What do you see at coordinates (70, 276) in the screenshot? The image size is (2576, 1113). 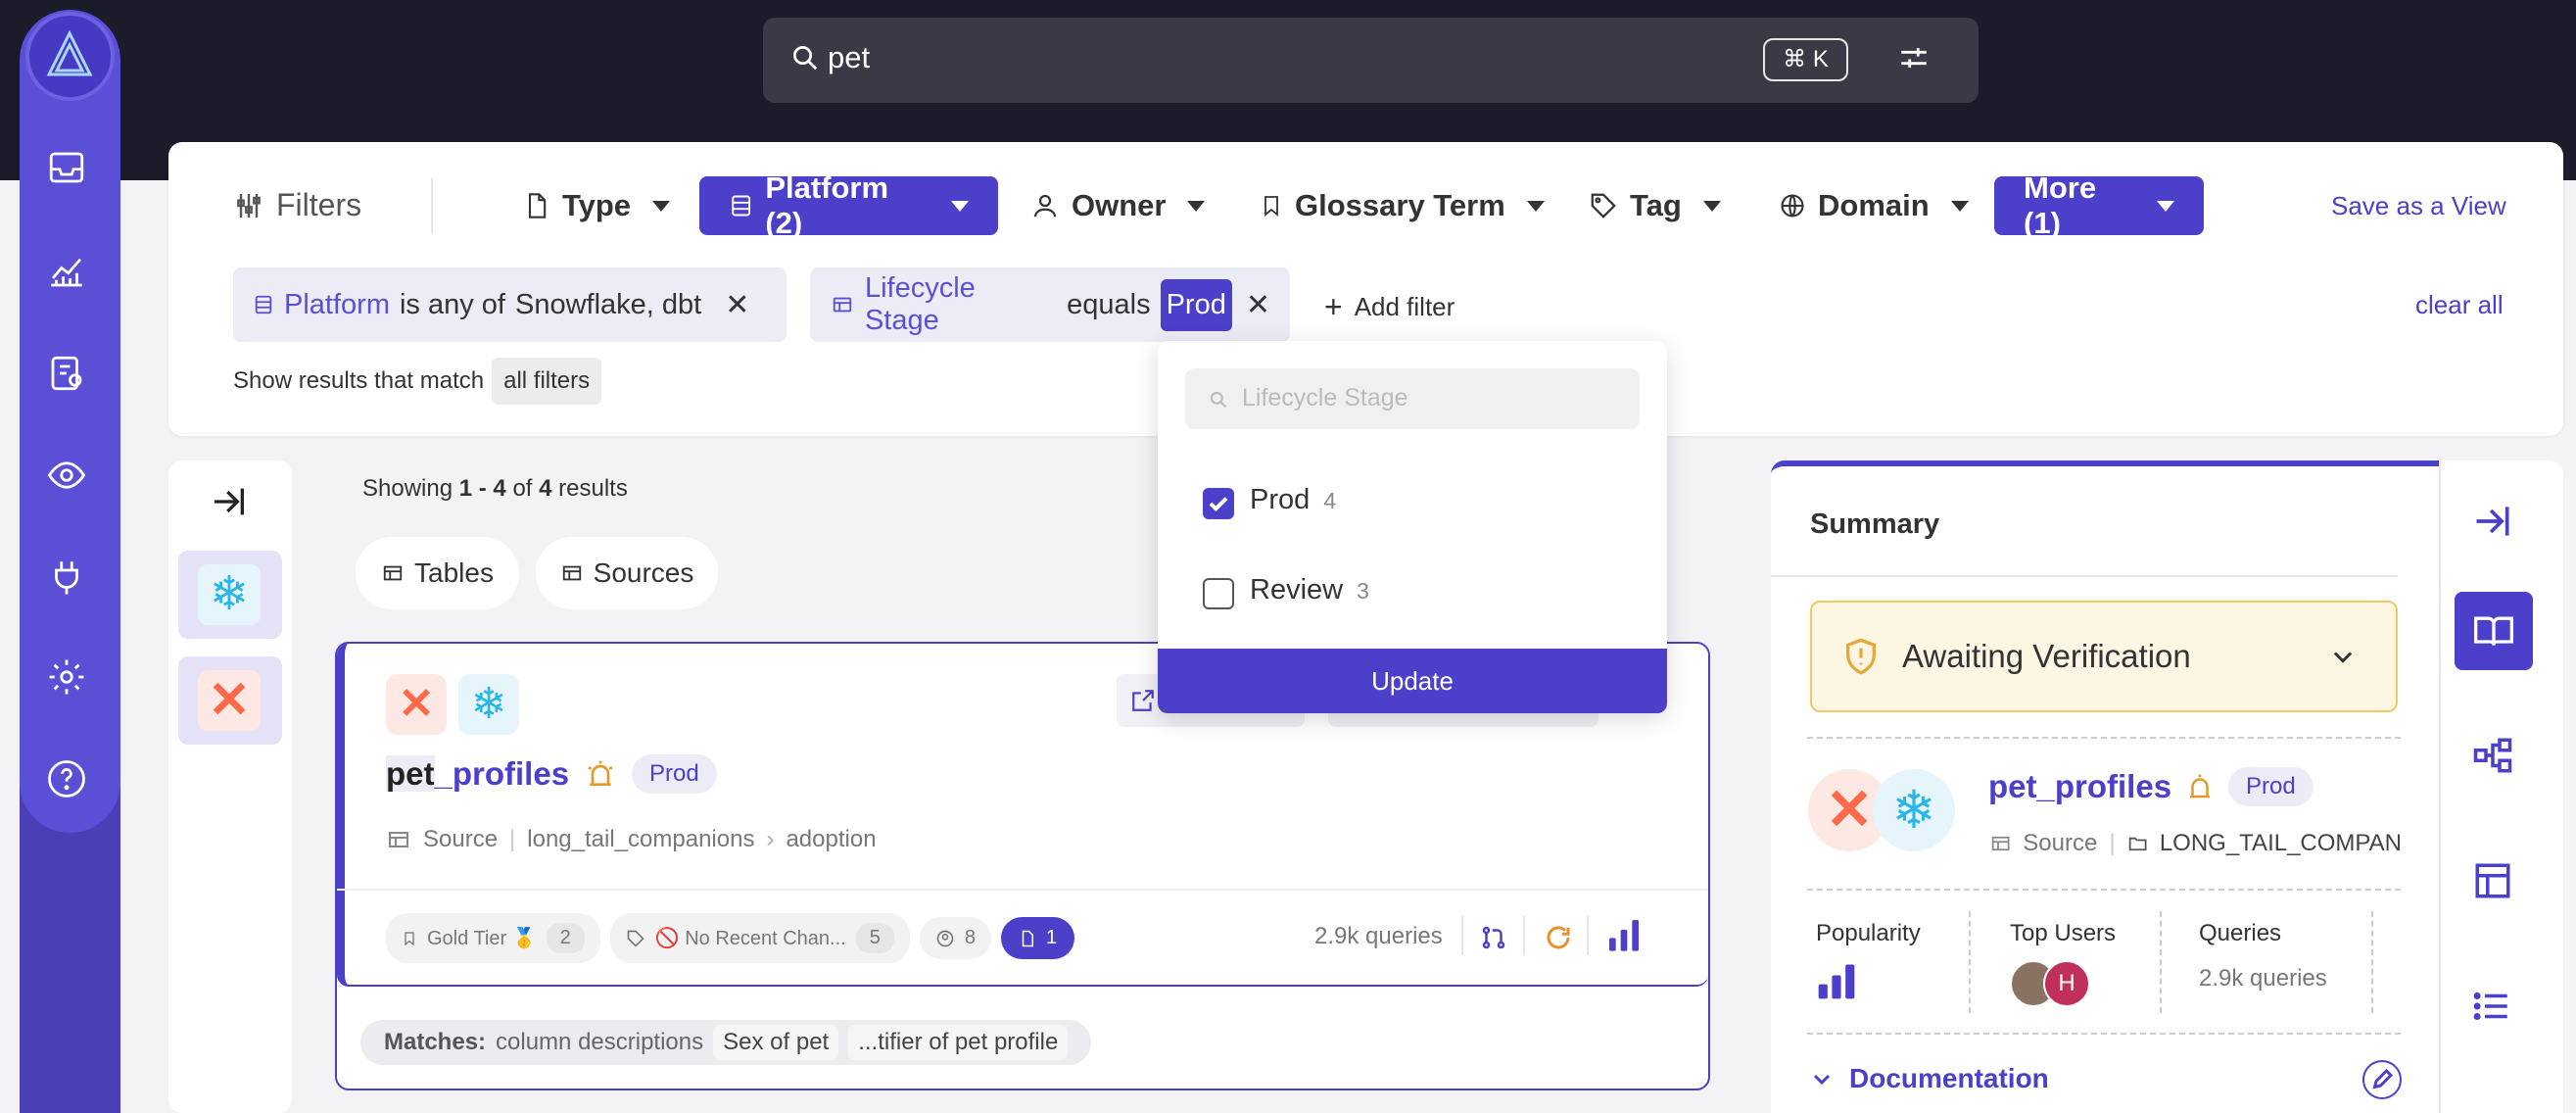 I see `analytics-icon` at bounding box center [70, 276].